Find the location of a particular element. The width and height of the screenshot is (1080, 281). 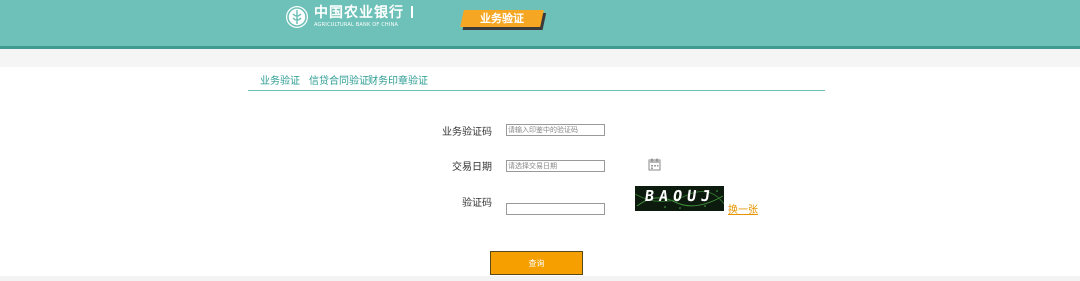

captcha-input is located at coordinates (555, 209).